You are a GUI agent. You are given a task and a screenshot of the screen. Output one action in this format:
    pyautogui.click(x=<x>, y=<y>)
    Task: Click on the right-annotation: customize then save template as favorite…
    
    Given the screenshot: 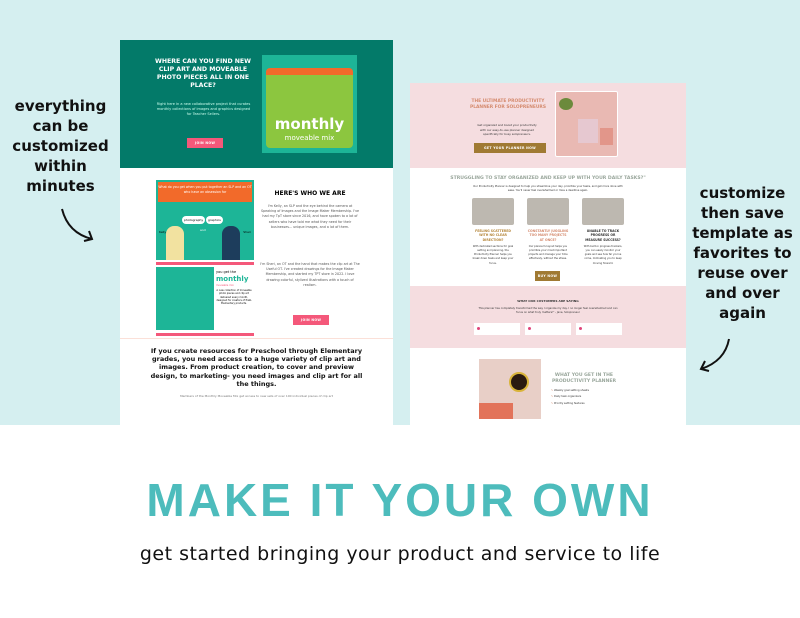 What is the action you would take?
    pyautogui.click(x=742, y=253)
    